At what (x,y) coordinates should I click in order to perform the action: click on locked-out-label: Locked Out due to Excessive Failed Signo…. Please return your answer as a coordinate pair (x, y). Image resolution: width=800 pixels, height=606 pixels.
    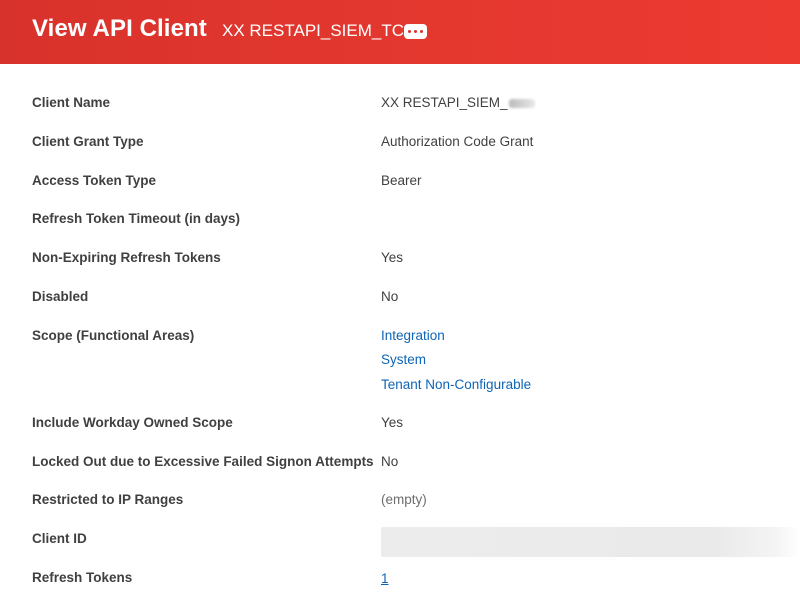
    Looking at the image, I should click on (203, 461).